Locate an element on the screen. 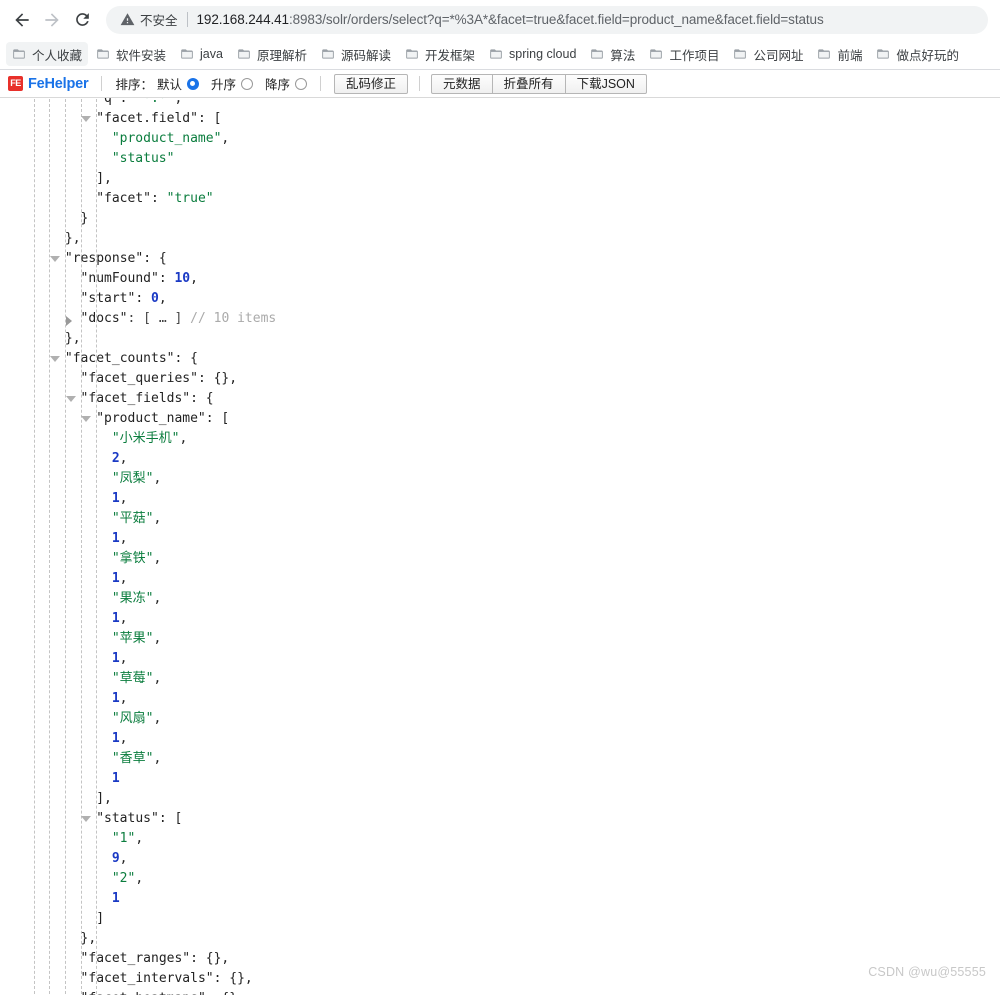 The height and width of the screenshot is (1000, 1000). json-token-k: "docs" is located at coordinates (104, 318).